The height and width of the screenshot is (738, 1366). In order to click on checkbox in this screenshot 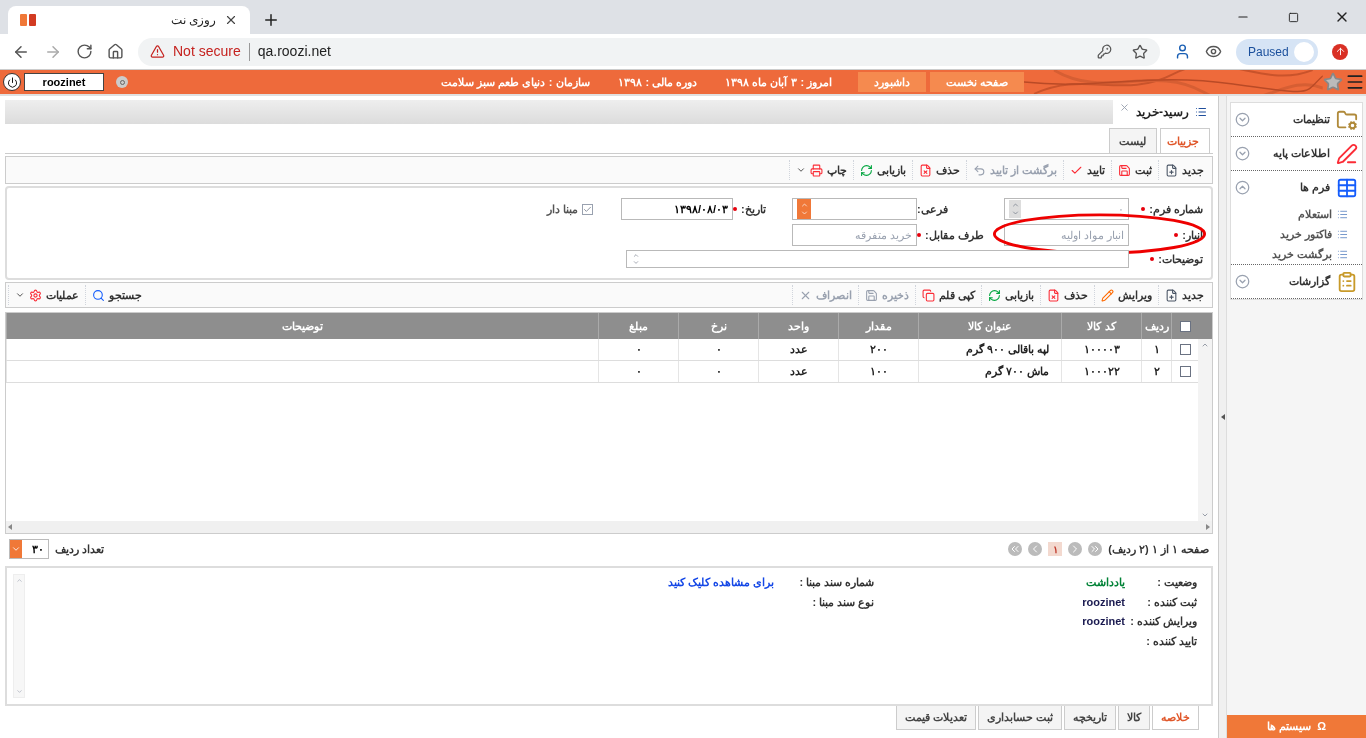, I will do `click(587, 209)`.